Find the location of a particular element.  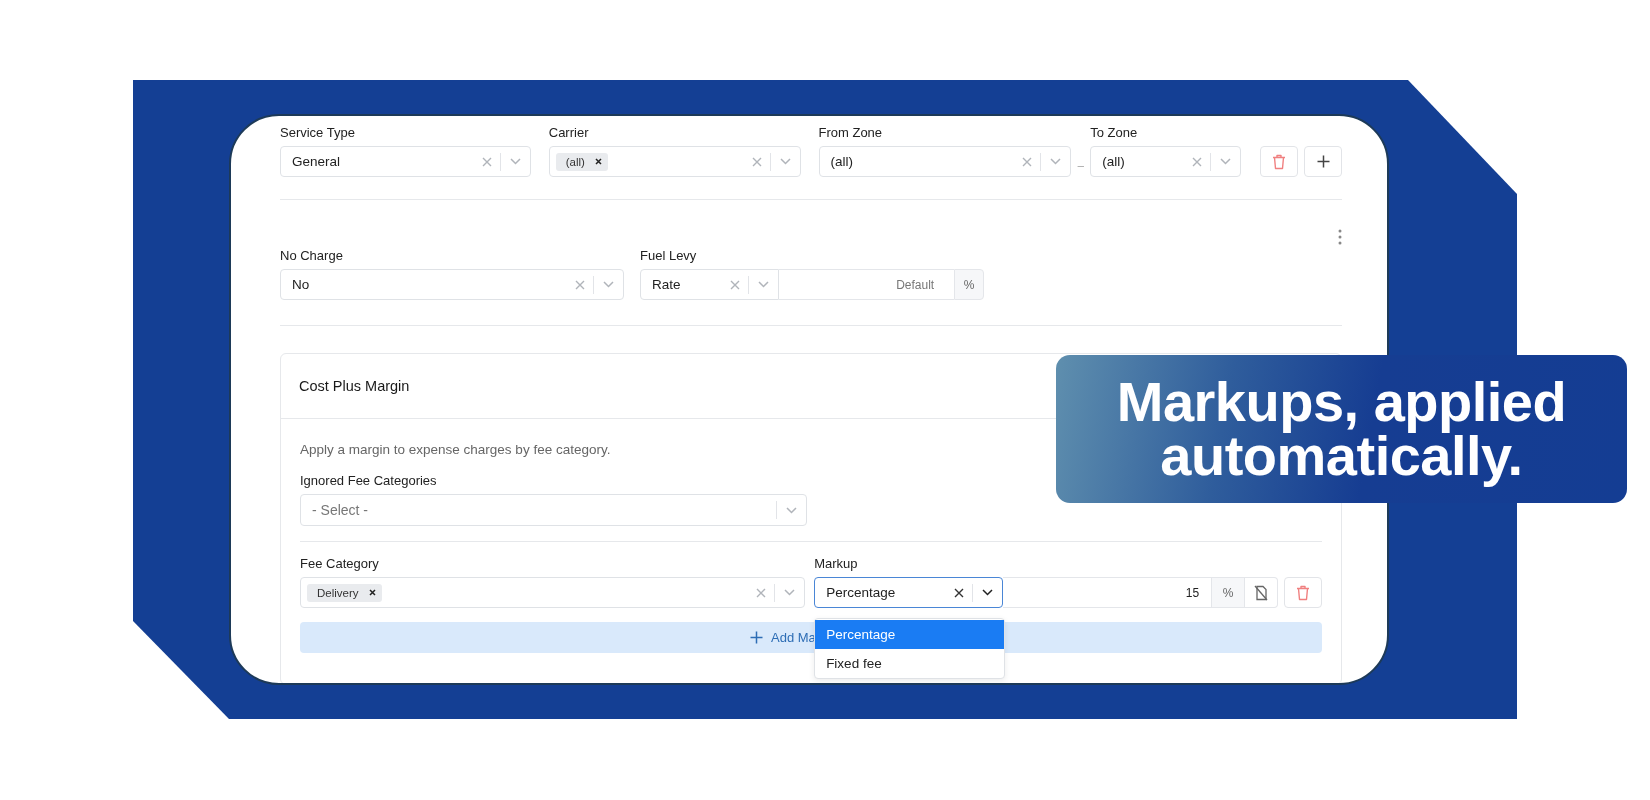

field-label: Ignored Fee Categories is located at coordinates (369, 481).